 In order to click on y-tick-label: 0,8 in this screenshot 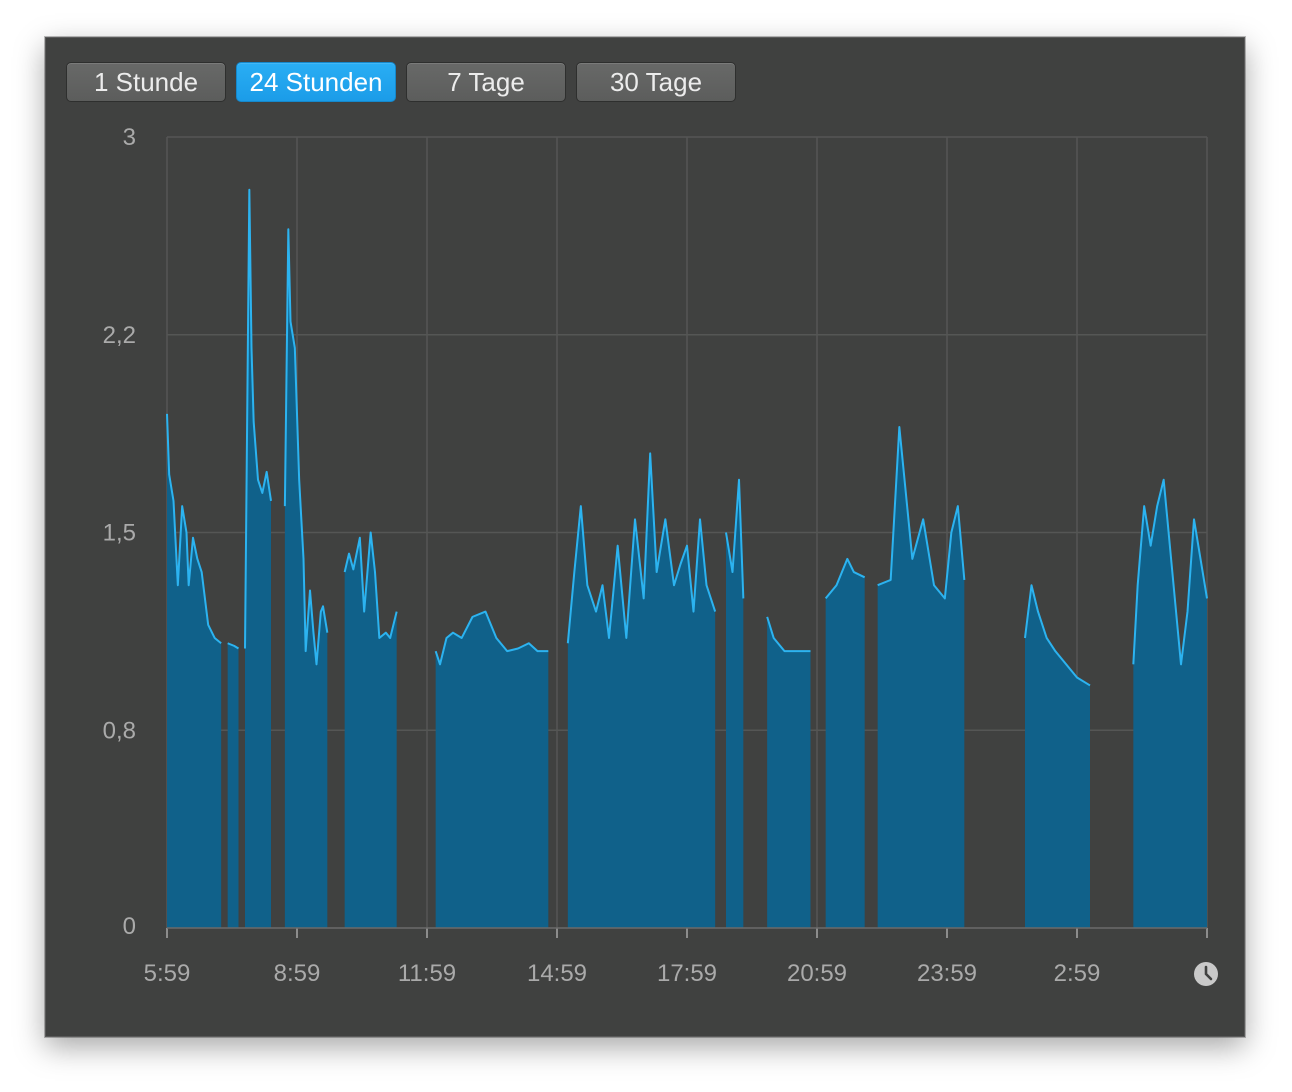, I will do `click(119, 730)`.